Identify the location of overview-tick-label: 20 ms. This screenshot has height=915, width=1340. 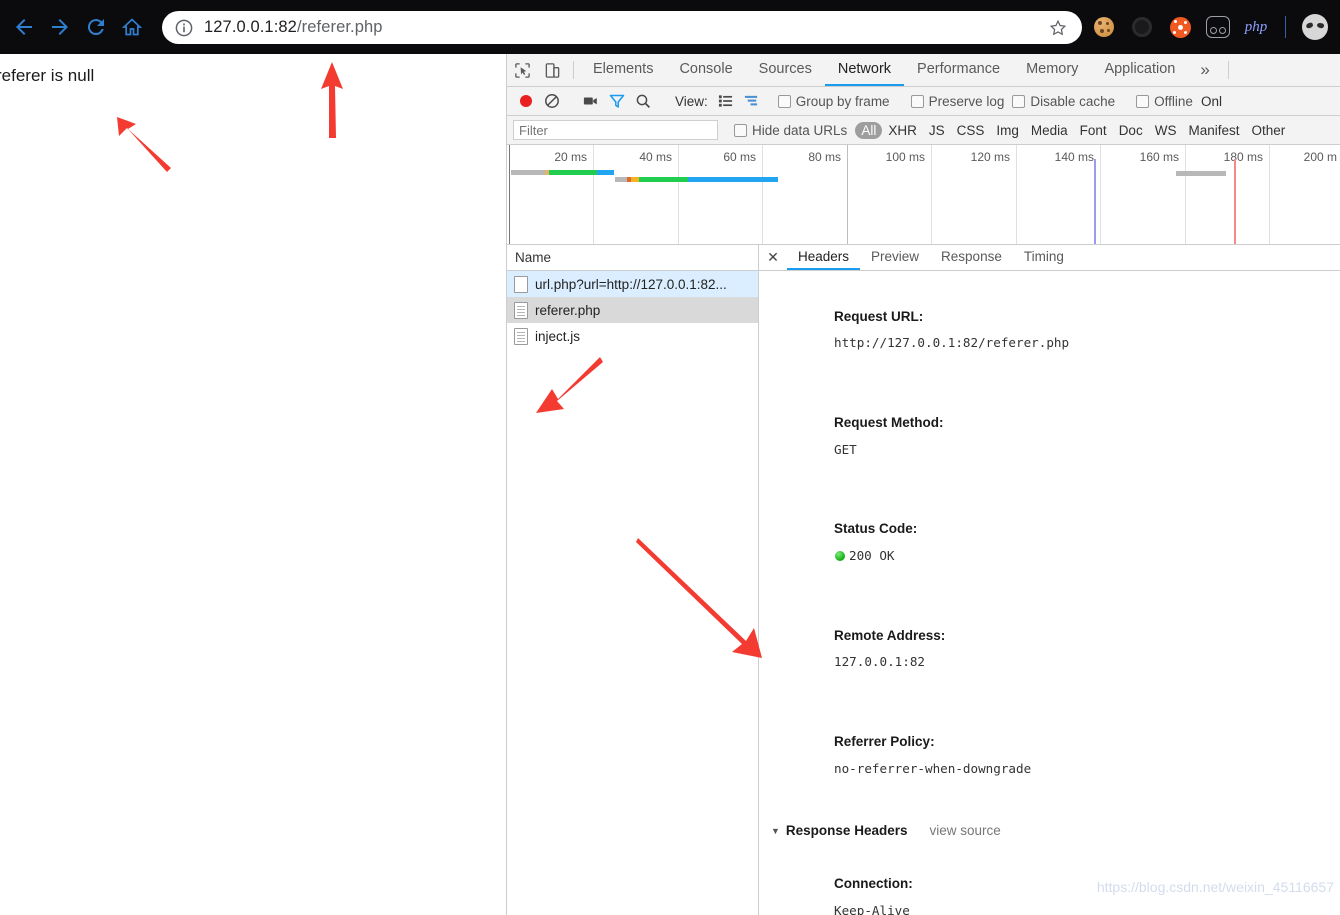
(570, 157).